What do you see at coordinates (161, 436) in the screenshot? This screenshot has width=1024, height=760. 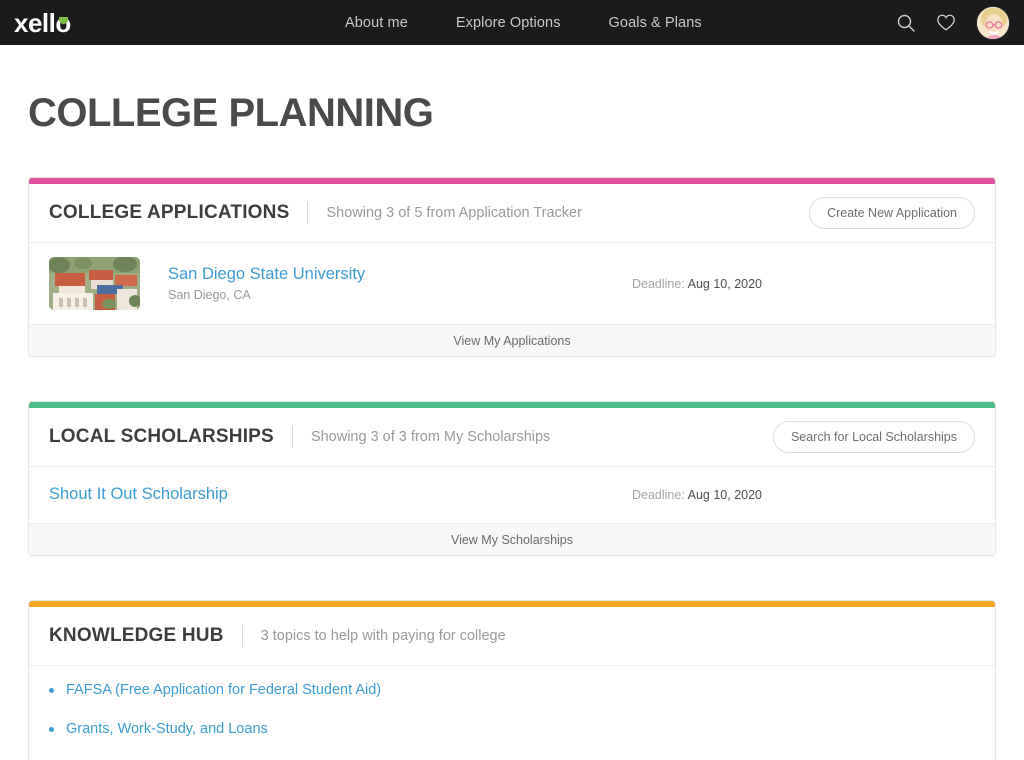 I see `card-title: LOCAL SCHOLARSHIPS` at bounding box center [161, 436].